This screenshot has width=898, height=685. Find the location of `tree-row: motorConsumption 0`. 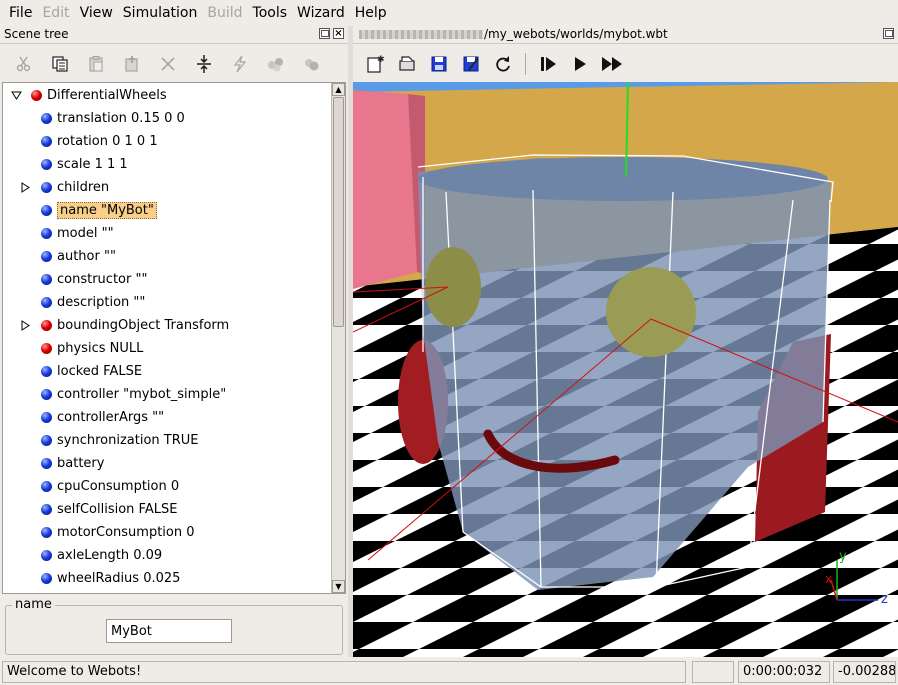

tree-row: motorConsumption 0 is located at coordinates (118, 532).